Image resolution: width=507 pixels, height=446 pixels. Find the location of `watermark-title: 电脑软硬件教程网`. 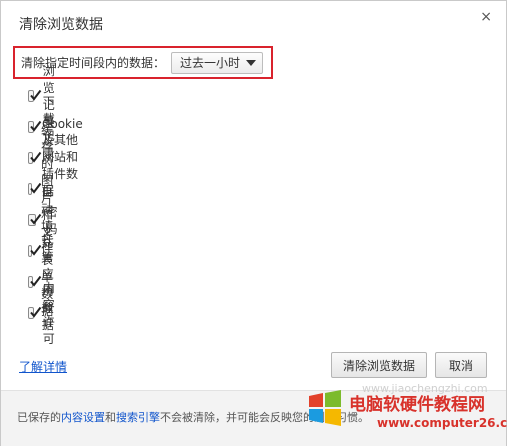

watermark-title: 电脑软硬件教程网 is located at coordinates (417, 405).